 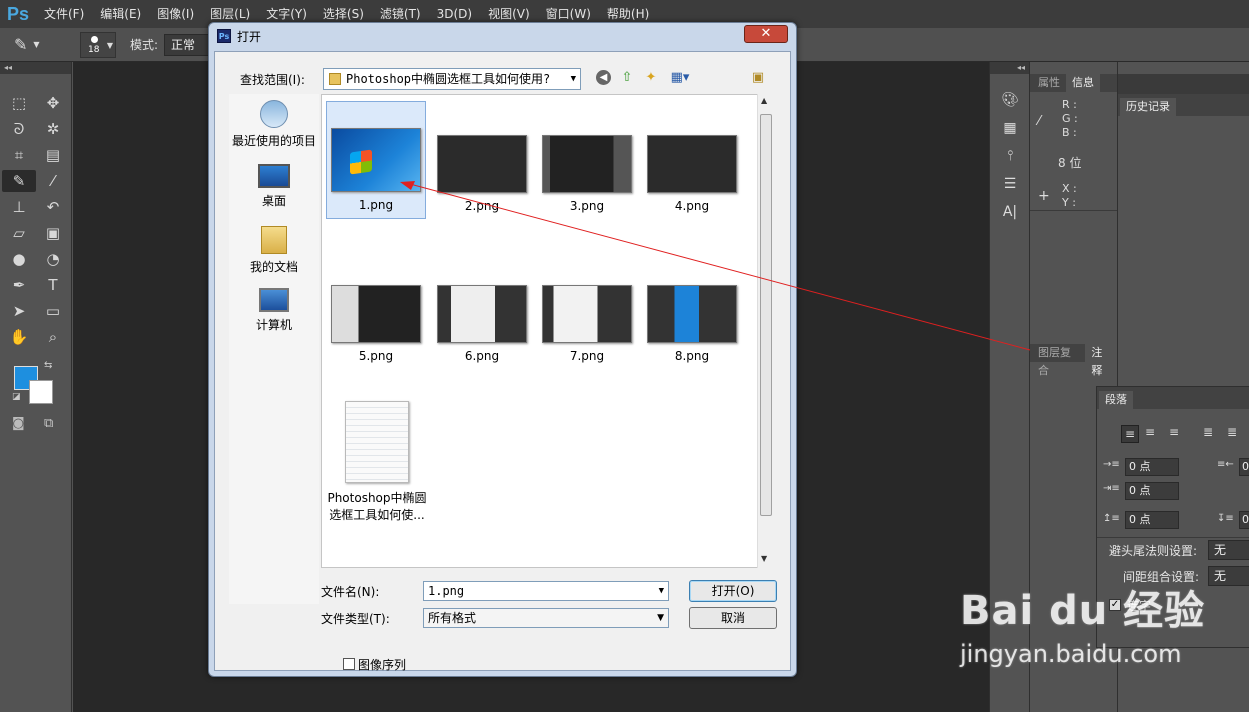 I want to click on tab-info: 信息, so click(x=1083, y=83).